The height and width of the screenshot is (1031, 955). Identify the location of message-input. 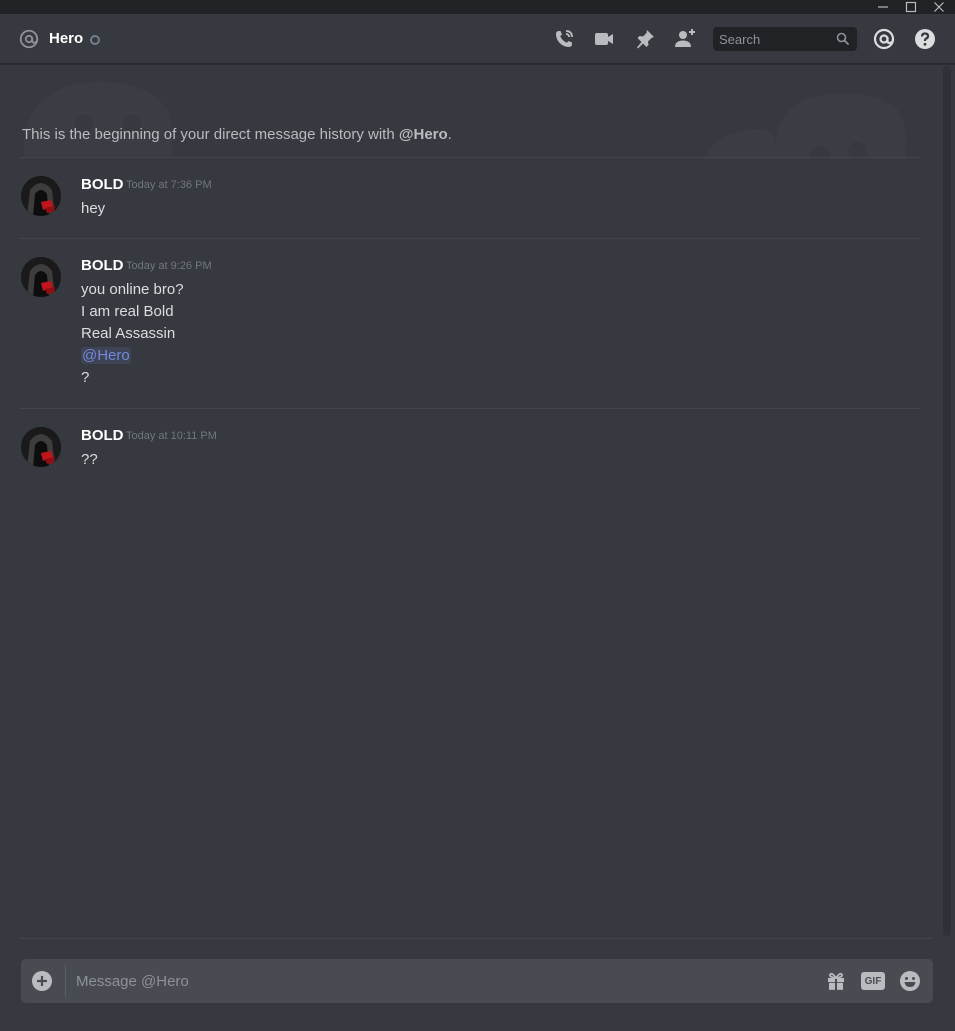
(436, 981).